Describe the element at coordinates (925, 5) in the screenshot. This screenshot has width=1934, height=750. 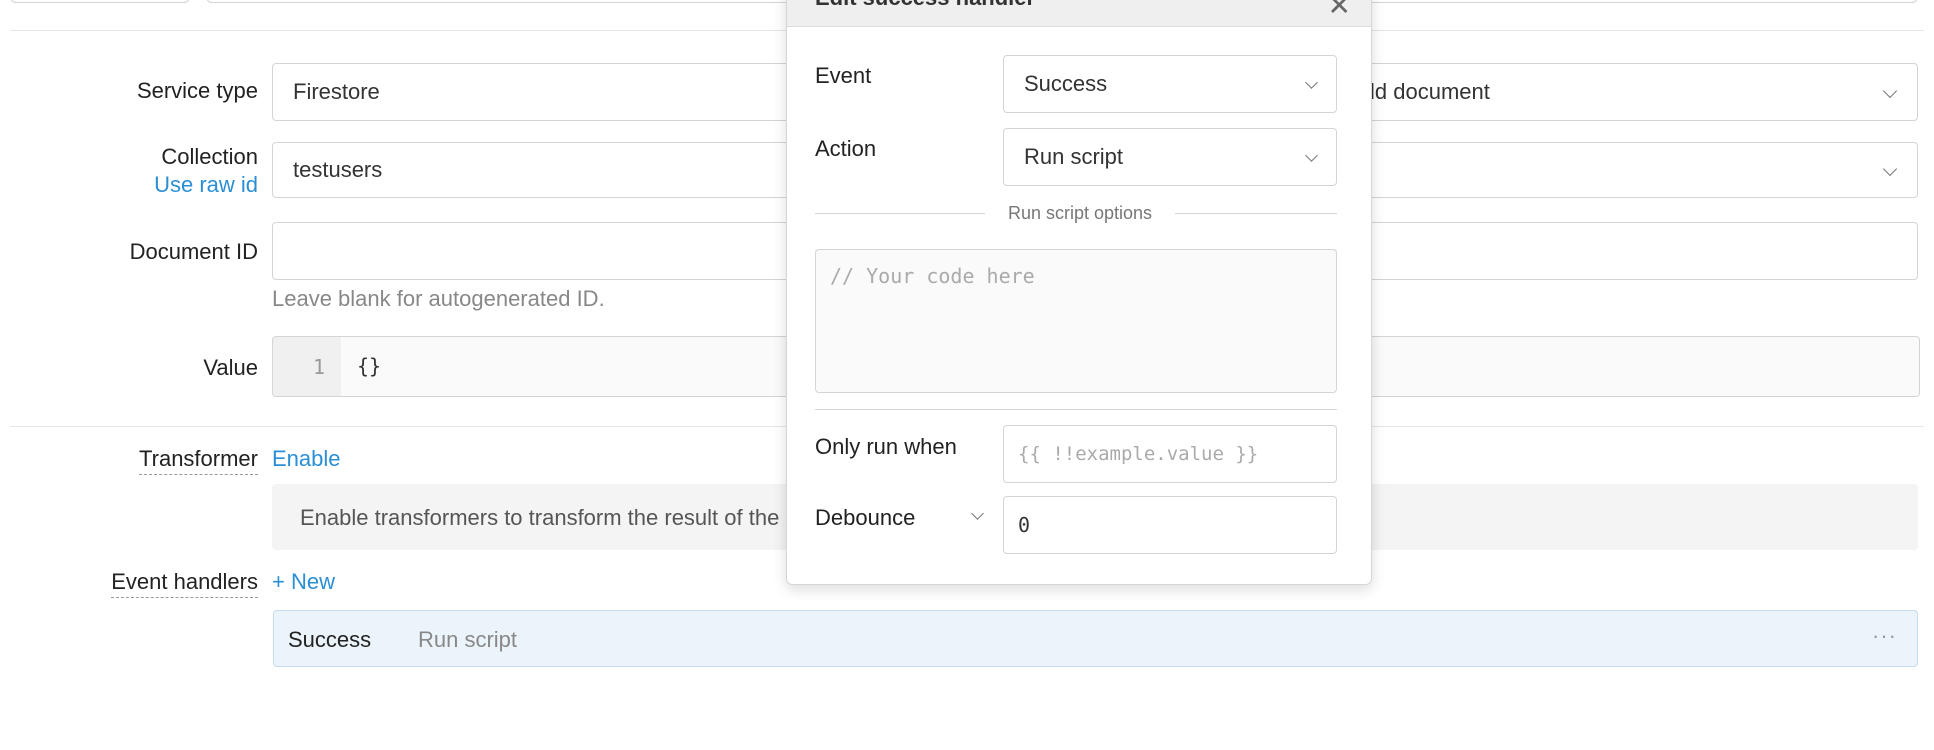
I see `modal-title: Edit success handler` at that location.